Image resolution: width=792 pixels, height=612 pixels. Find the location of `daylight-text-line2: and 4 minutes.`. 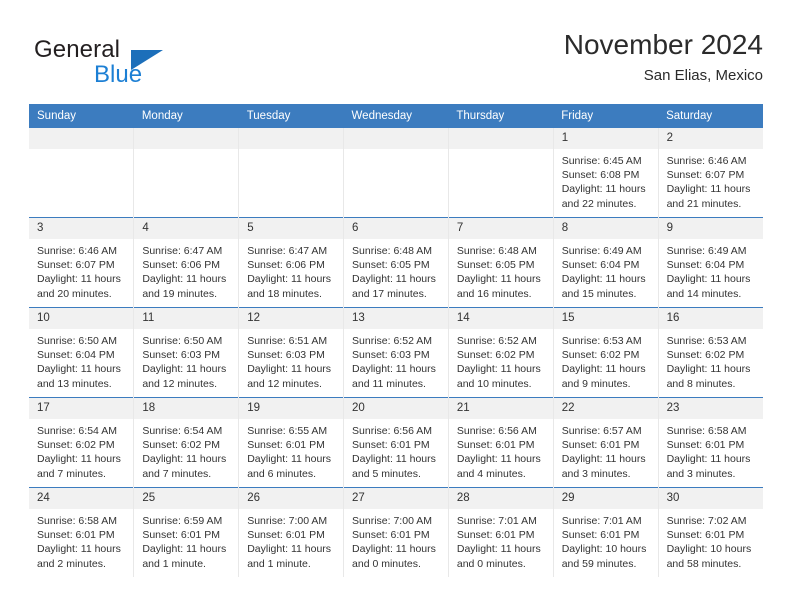

daylight-text-line2: and 4 minutes. is located at coordinates (491, 473).